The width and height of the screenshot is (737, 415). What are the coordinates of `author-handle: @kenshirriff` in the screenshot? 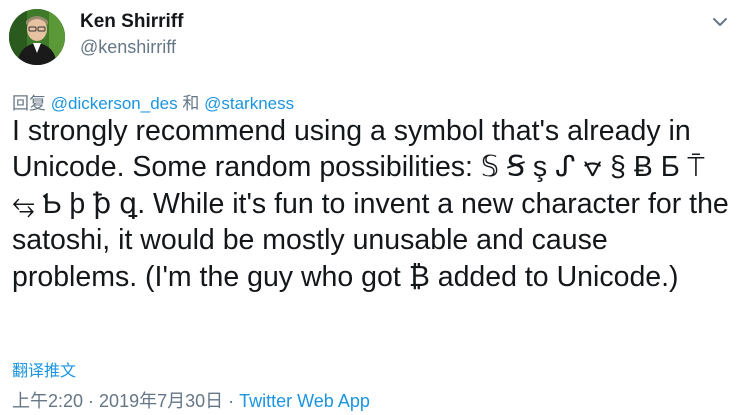 It's located at (128, 47).